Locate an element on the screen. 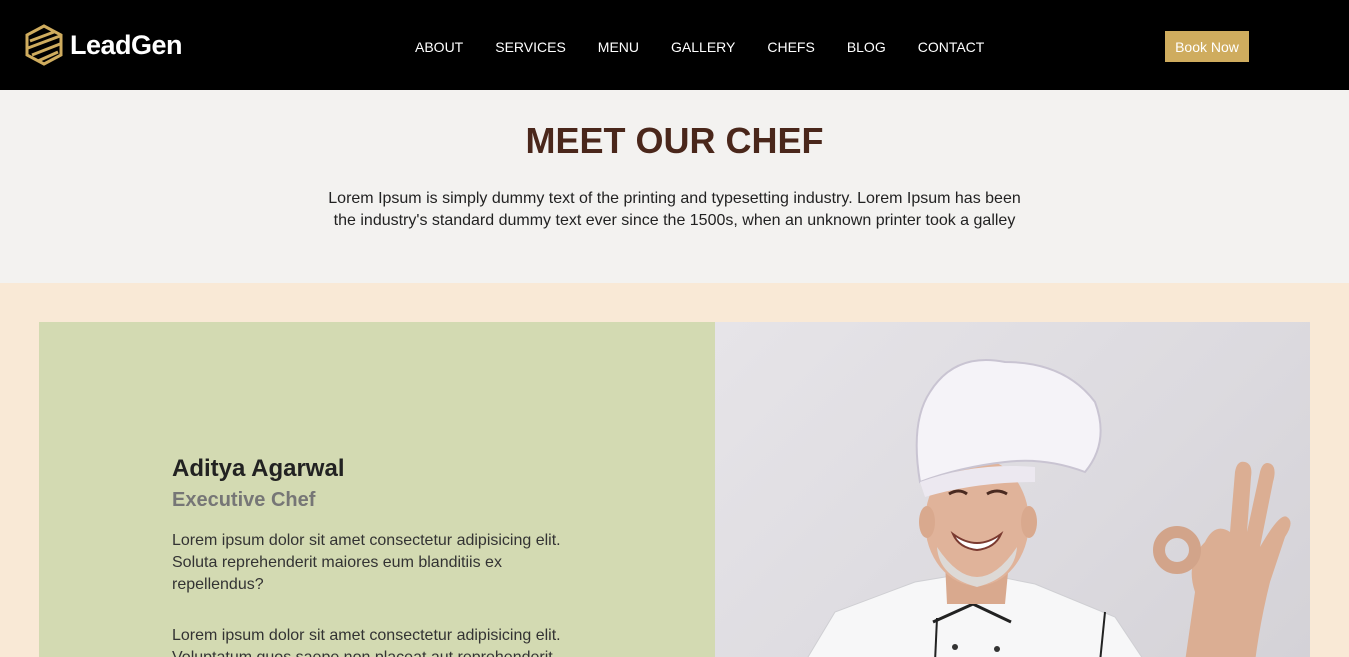 Image resolution: width=1349 pixels, height=657 pixels. nav-about: ABOUT is located at coordinates (439, 47).